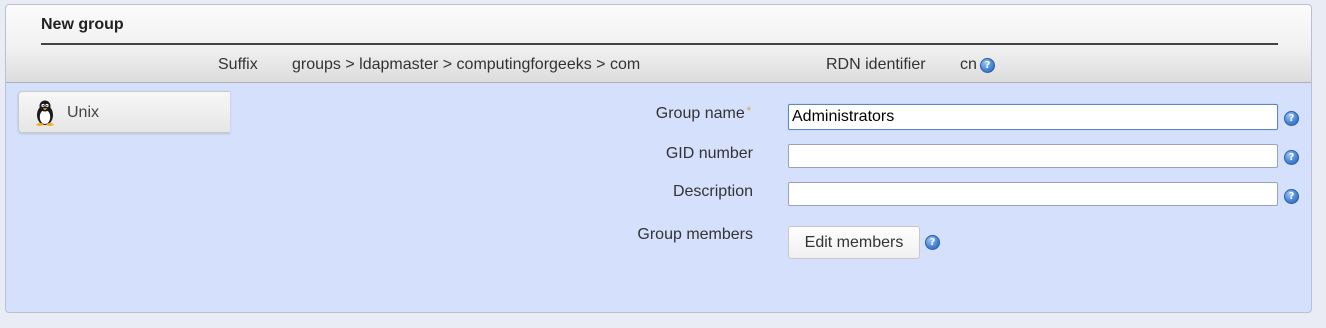 The image size is (1326, 328). What do you see at coordinates (1033, 156) in the screenshot?
I see `gid-number-input` at bounding box center [1033, 156].